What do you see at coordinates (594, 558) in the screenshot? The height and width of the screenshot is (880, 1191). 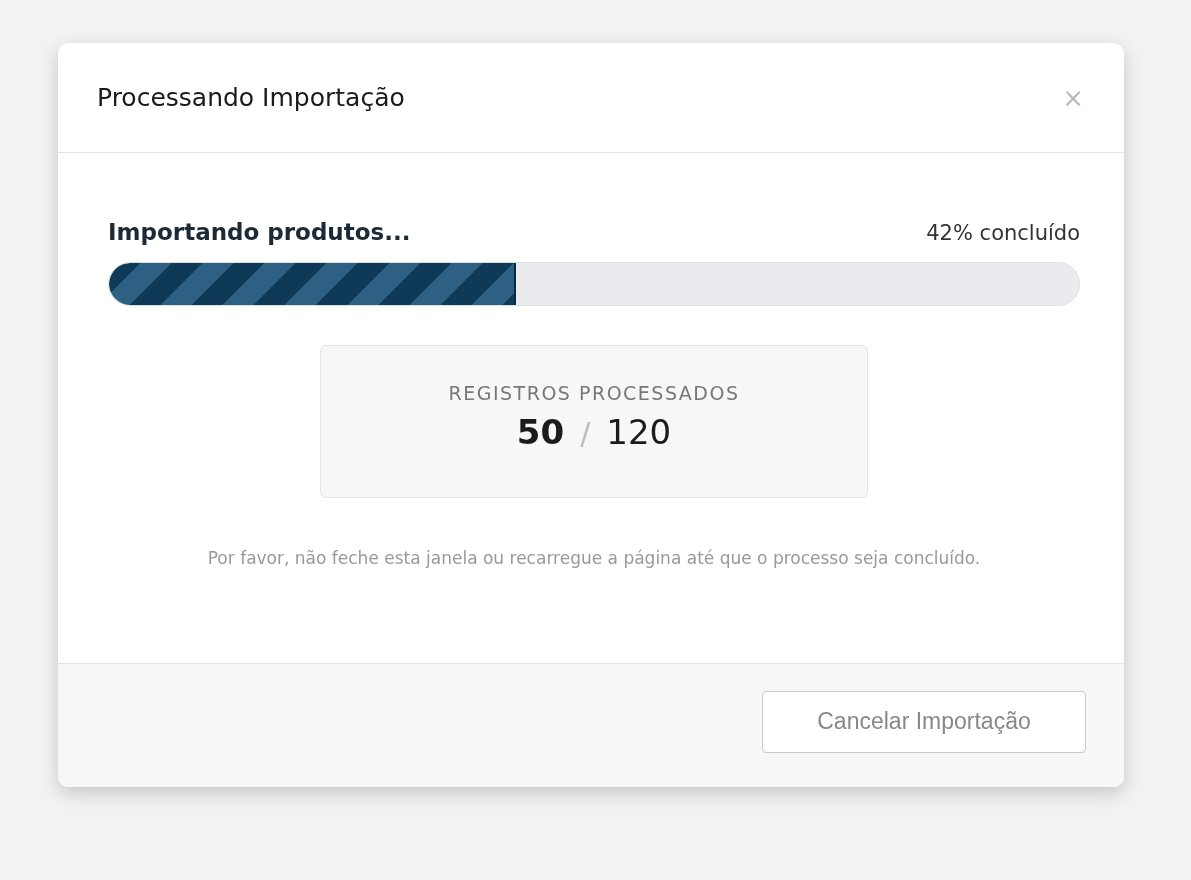 I see `warning-note: Por favor, não feche esta janela ou recarregue a página até que o processo seja concluído.` at bounding box center [594, 558].